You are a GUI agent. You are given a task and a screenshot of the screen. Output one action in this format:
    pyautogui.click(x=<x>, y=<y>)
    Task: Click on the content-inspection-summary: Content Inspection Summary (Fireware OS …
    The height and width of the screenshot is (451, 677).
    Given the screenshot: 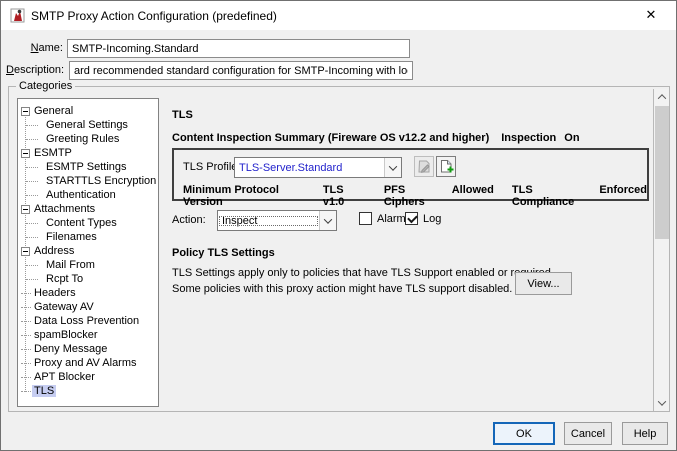 What is the action you would take?
    pyautogui.click(x=376, y=138)
    